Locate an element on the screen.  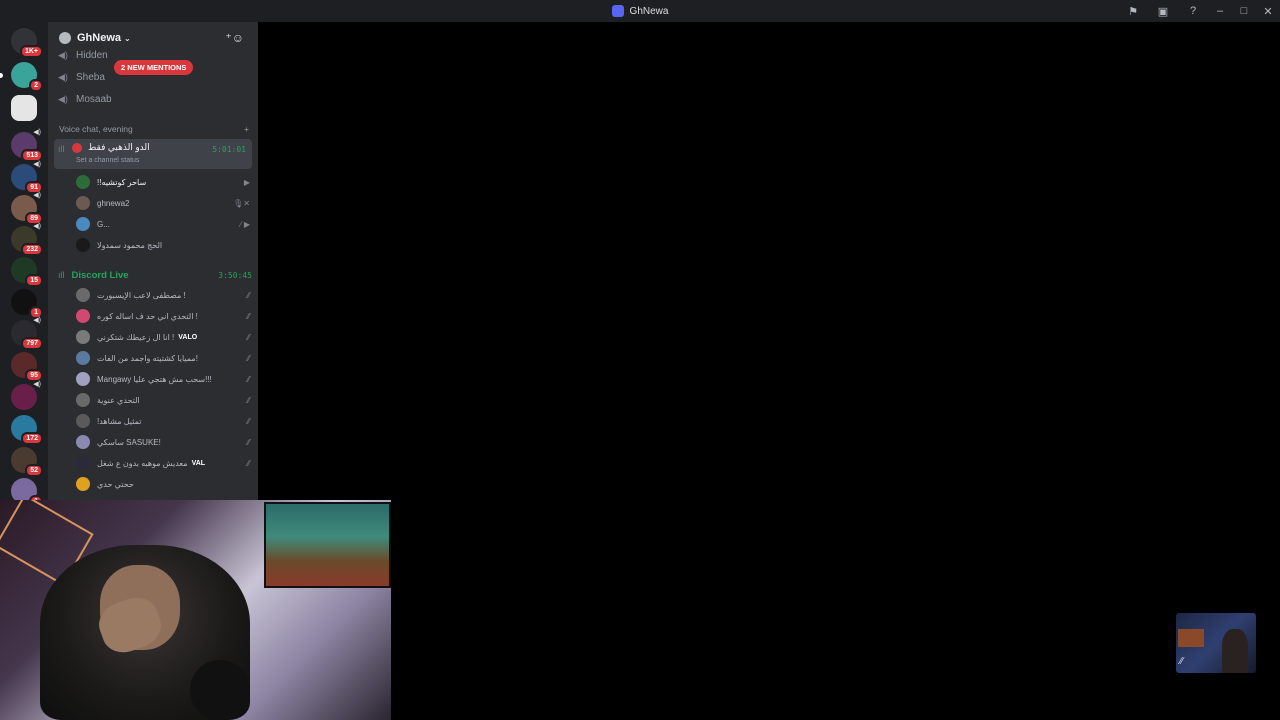
voice-member: التحدي اني حد ف اساله كوره ! ⁄⁄ is located at coordinates (164, 316).